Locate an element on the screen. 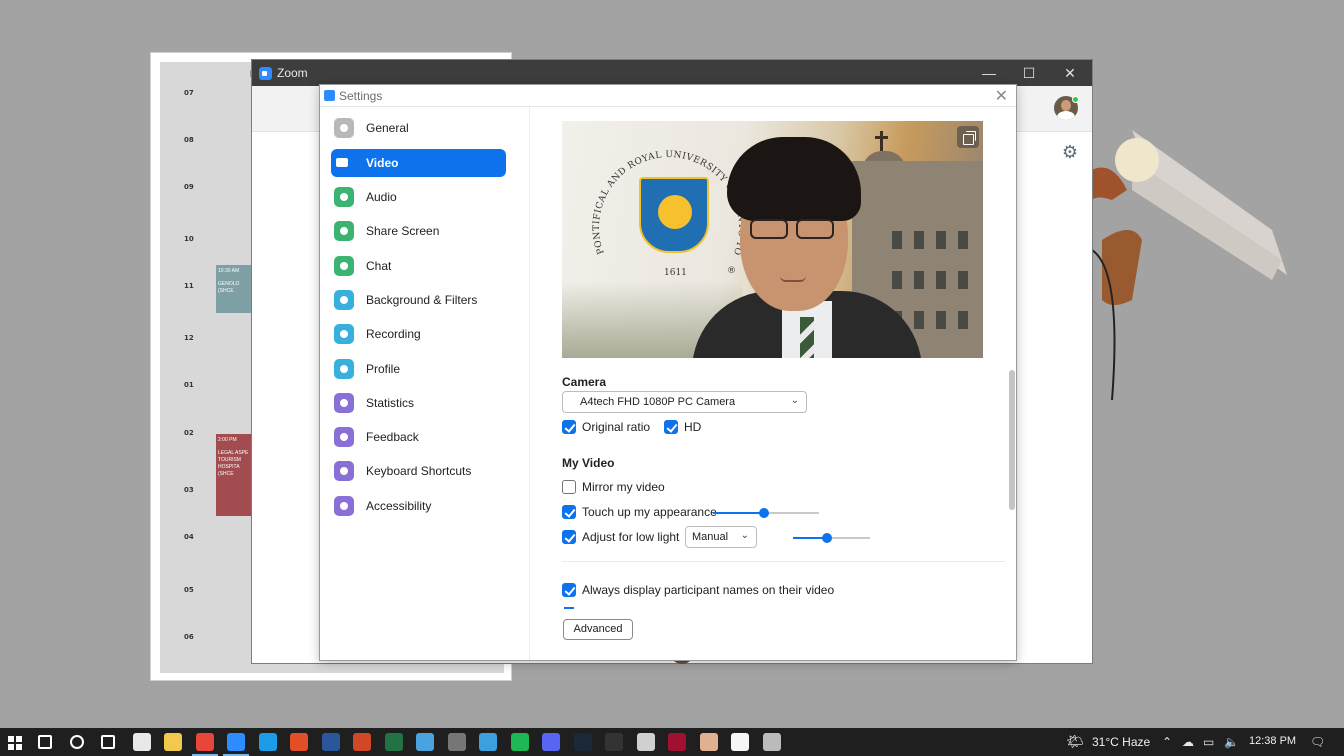 The height and width of the screenshot is (756, 1344). weather-text: 31°C Haze is located at coordinates (1121, 742).